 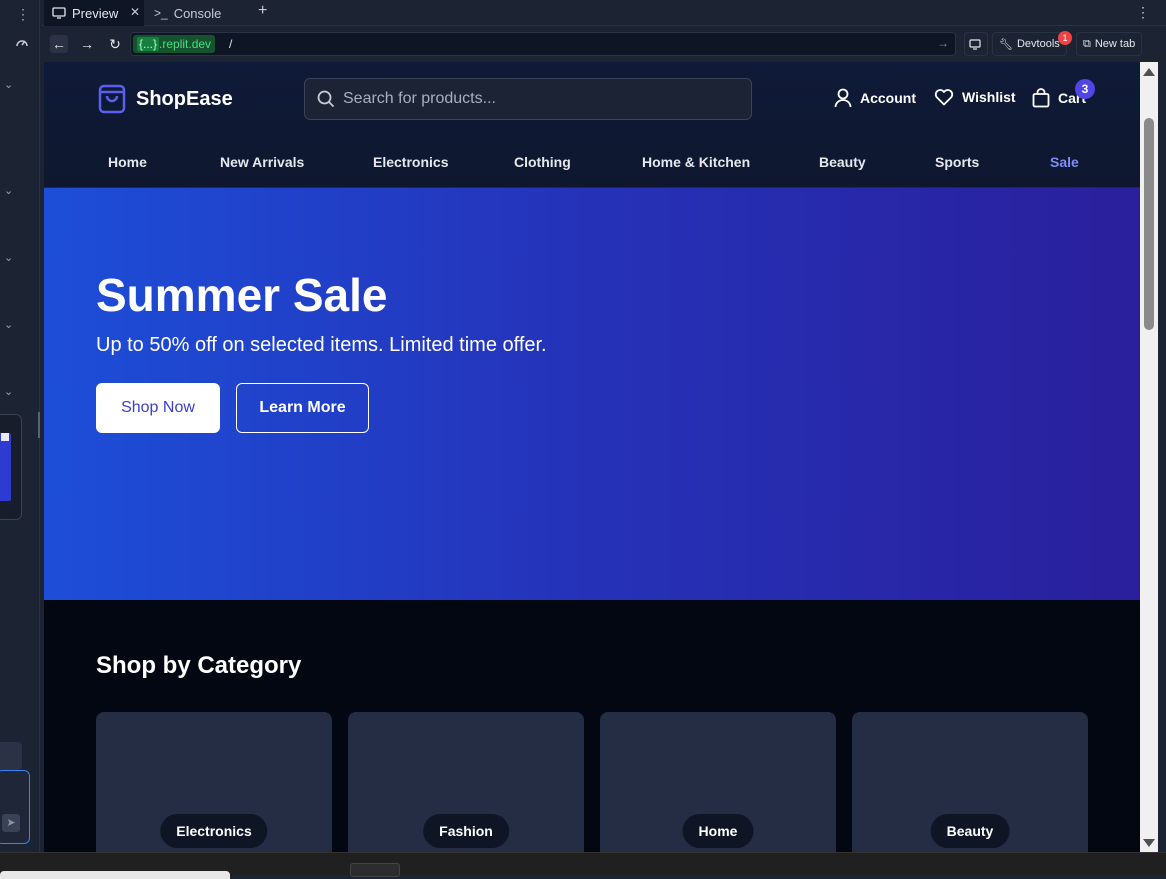 I want to click on url-domain-template: {...}, so click(x=148, y=44).